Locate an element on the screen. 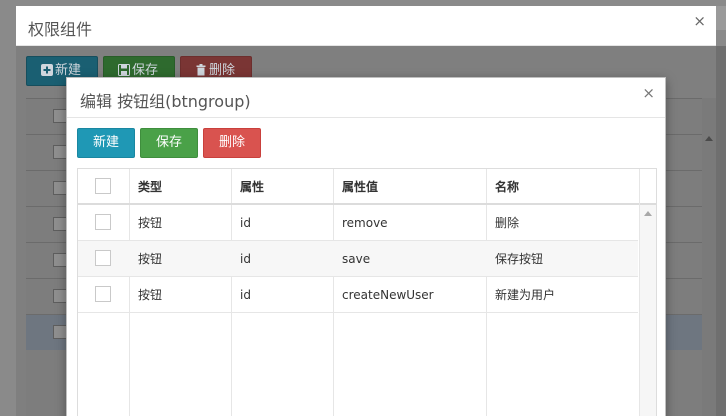 The width and height of the screenshot is (726, 416). table-row: 按钮 id createNewUser 新建为用户 is located at coordinates (358, 295).